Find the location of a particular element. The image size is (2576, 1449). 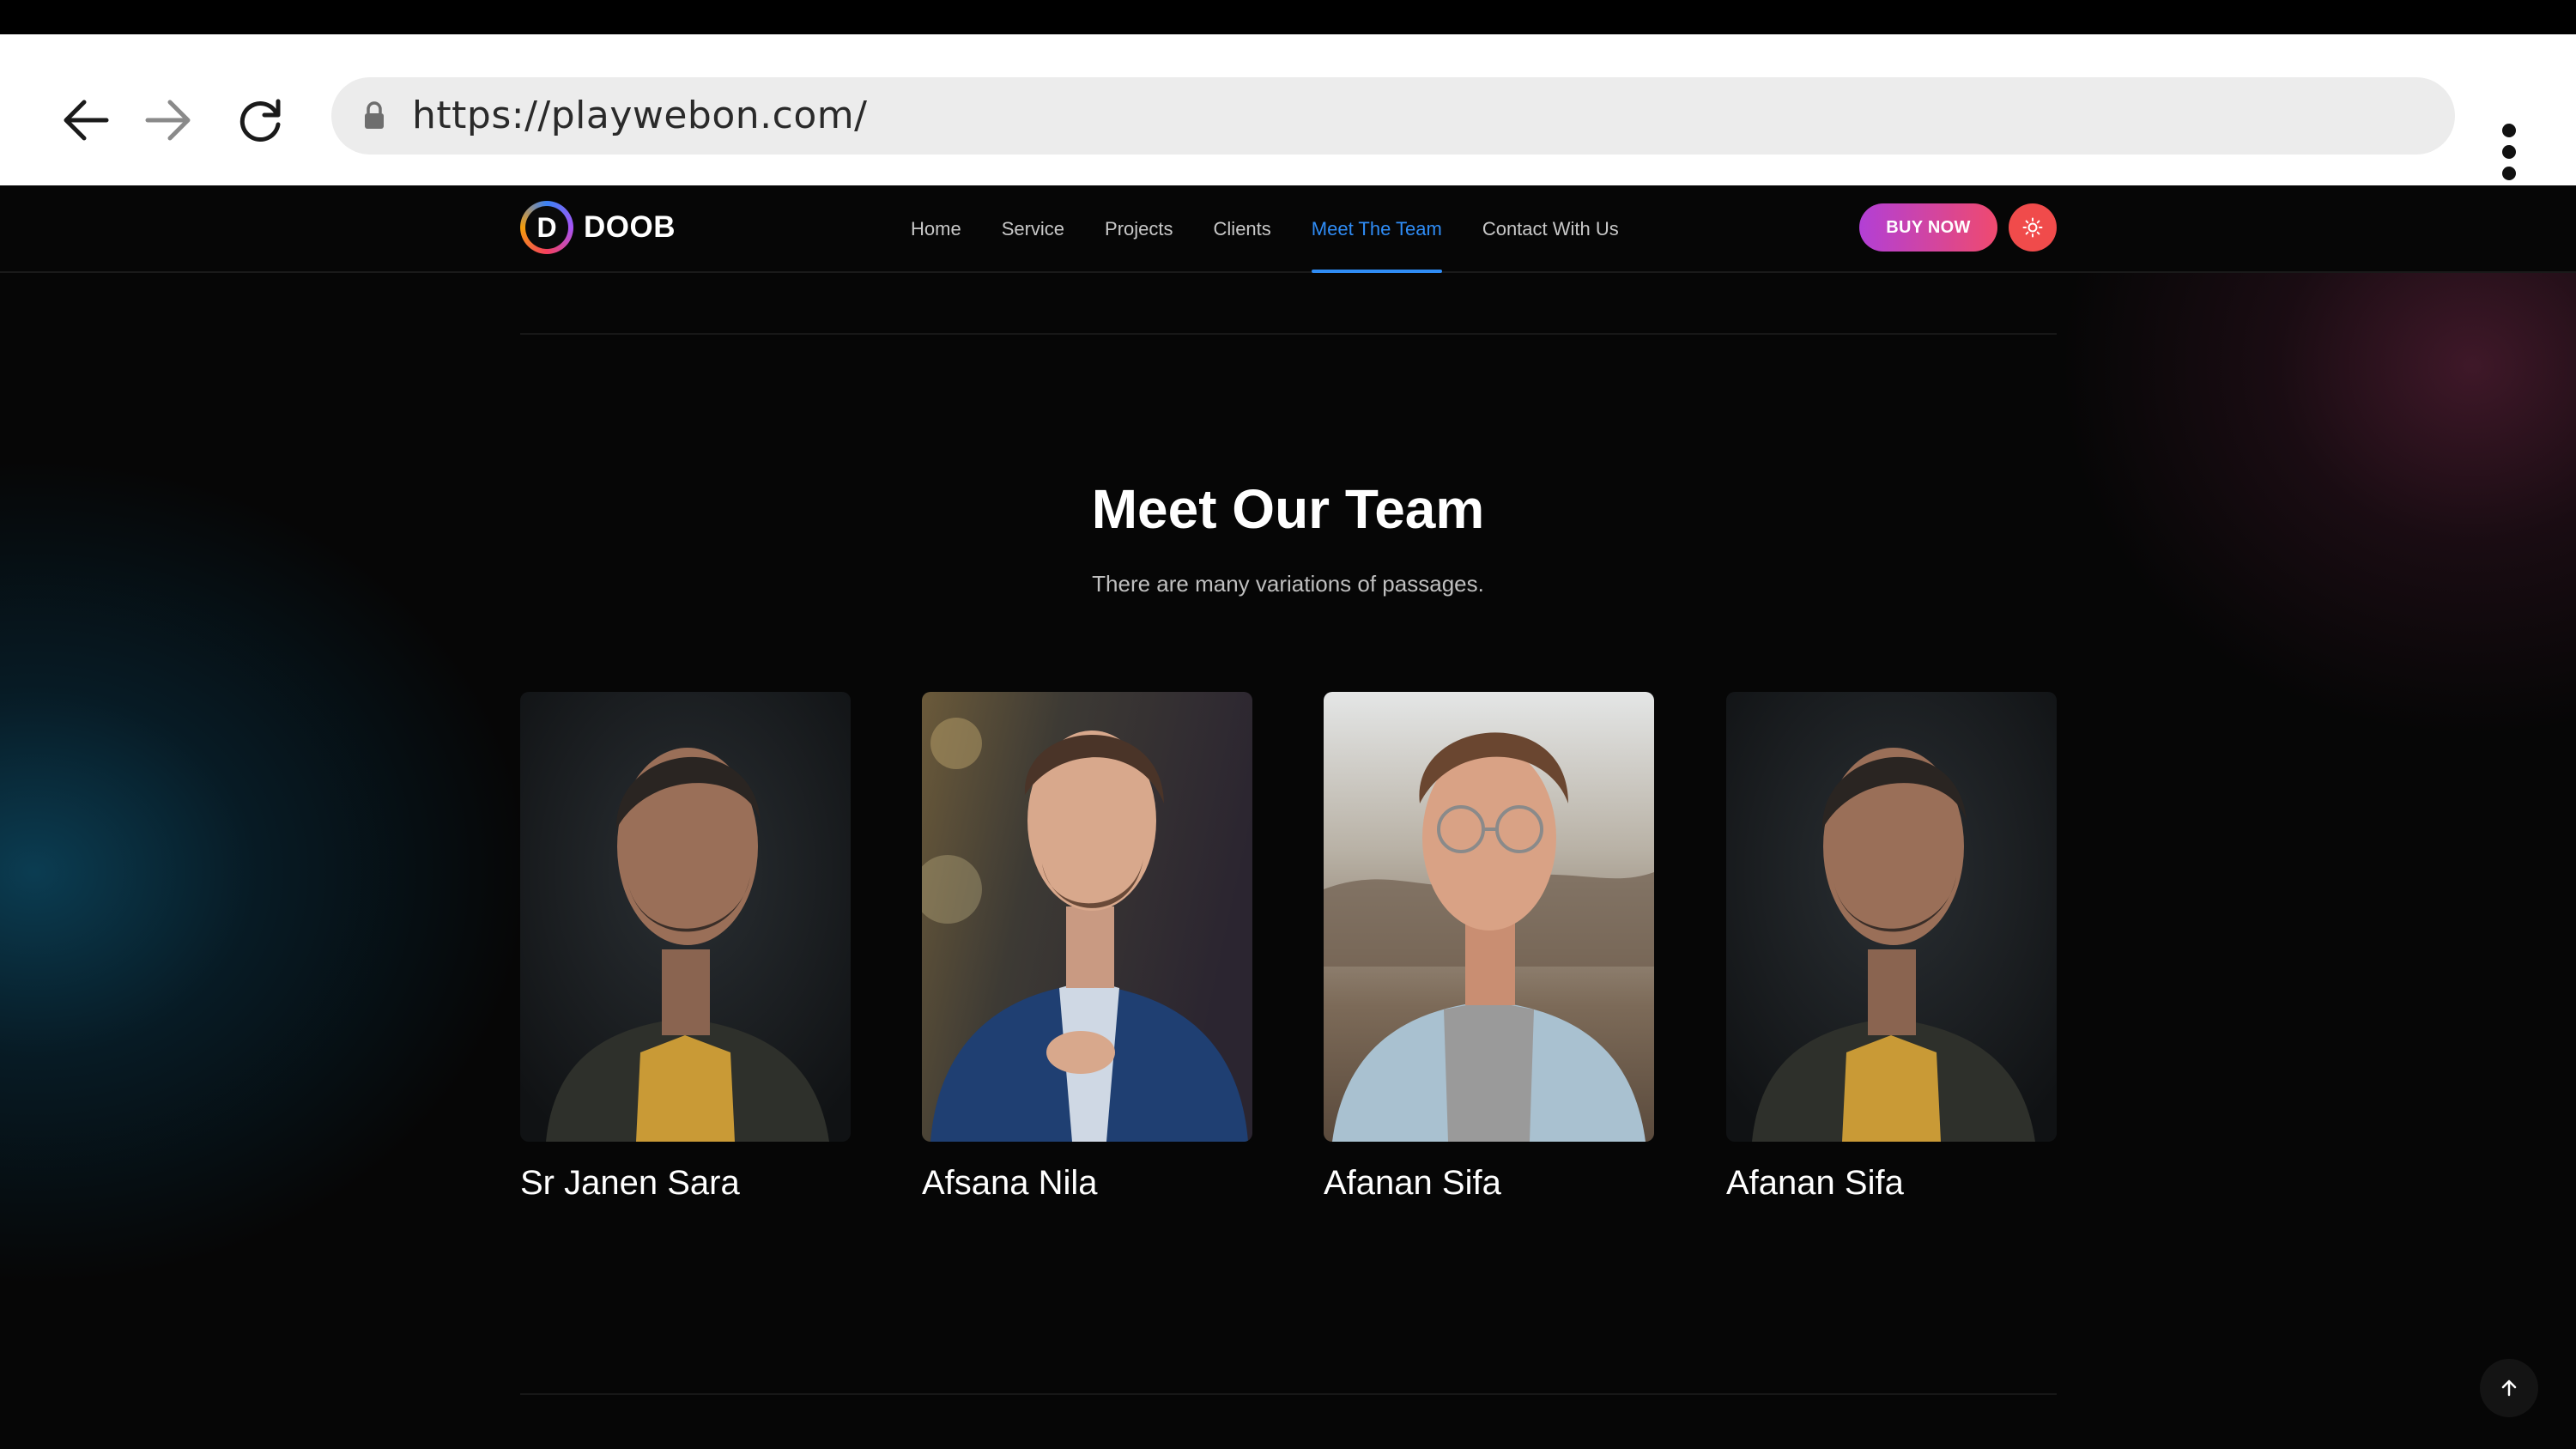

team-member-name: Afsana Nila is located at coordinates (1010, 1183).